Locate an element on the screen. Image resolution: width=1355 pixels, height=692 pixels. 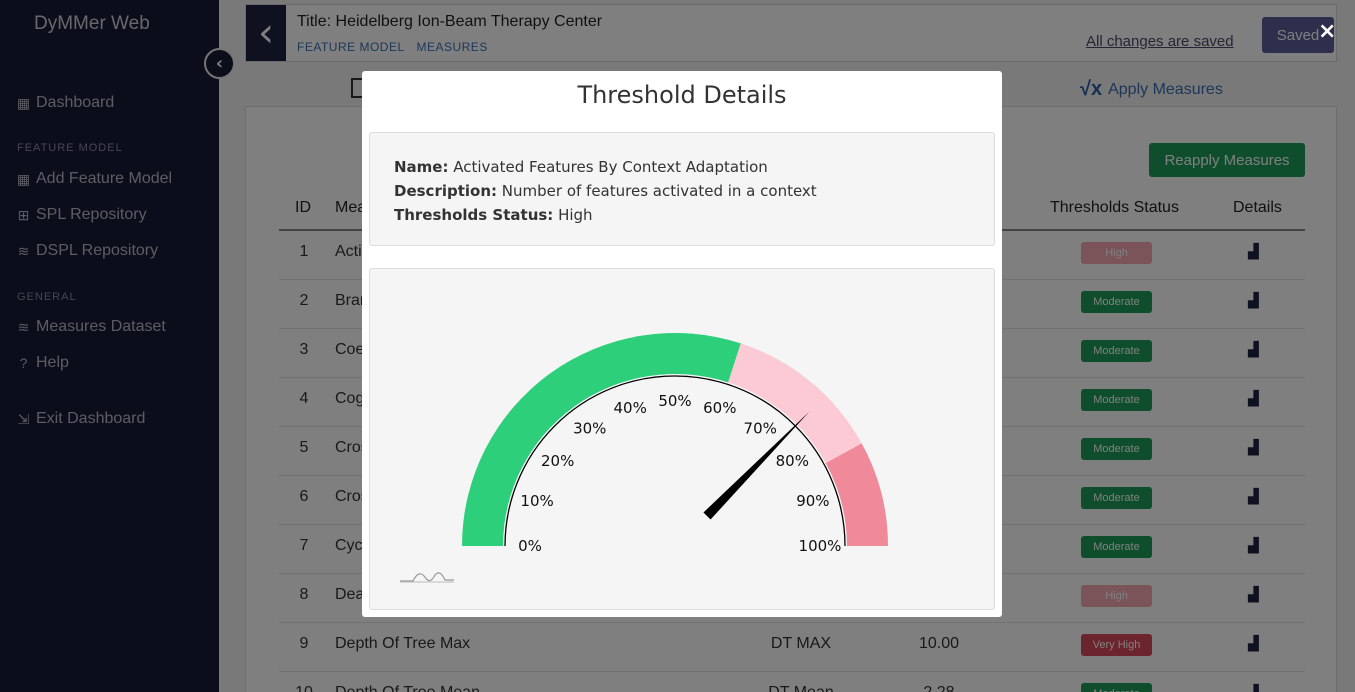
status-row: Thresholds Status: High is located at coordinates (682, 215).